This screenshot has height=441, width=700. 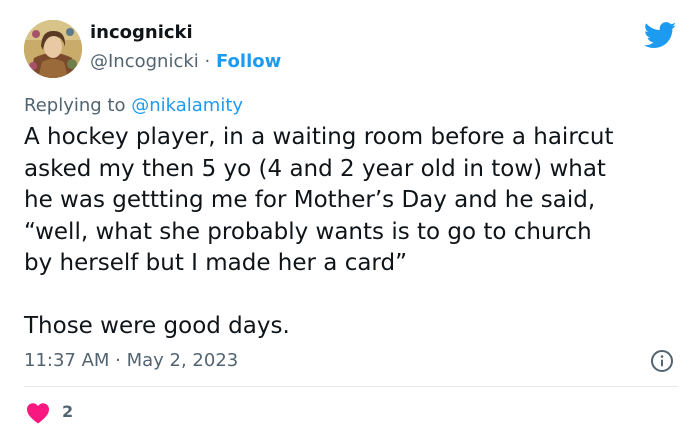 I want to click on replying-to: Replying to @nikalamity, so click(x=133, y=105).